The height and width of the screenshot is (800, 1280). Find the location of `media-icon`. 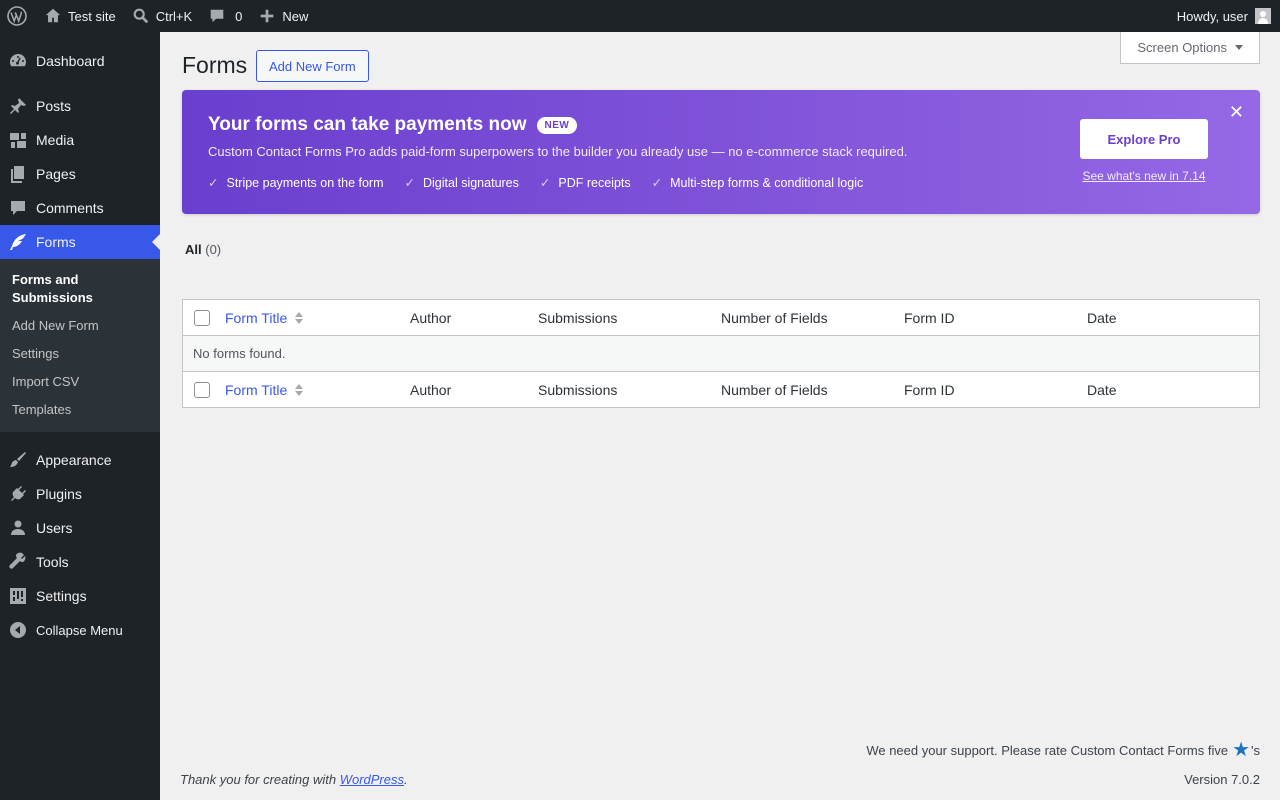

media-icon is located at coordinates (18, 140).